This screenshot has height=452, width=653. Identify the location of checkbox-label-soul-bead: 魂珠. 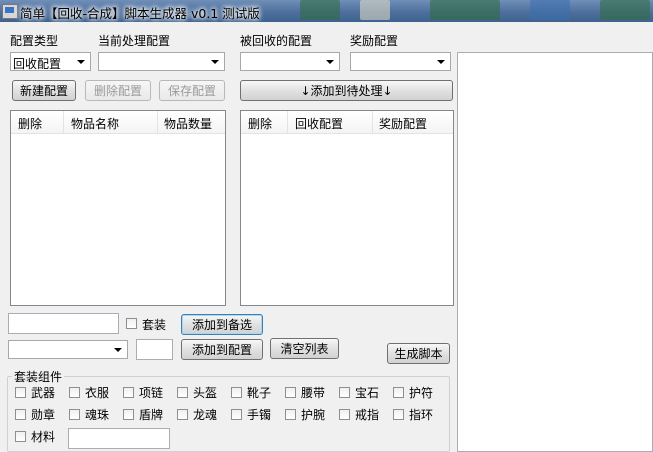
(97, 415).